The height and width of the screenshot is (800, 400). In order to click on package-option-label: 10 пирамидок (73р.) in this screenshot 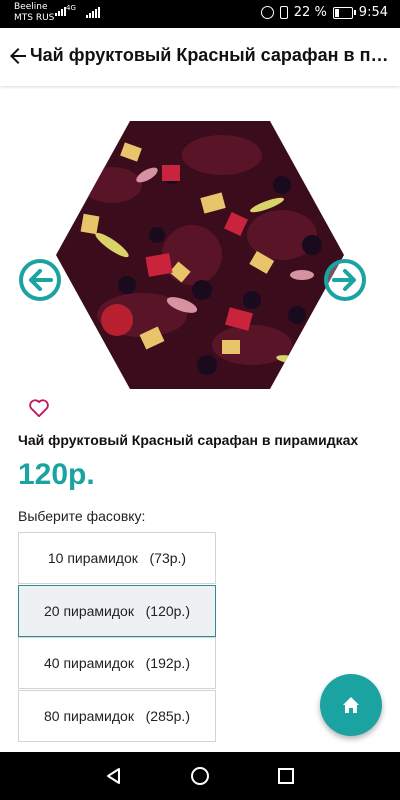, I will do `click(117, 558)`.